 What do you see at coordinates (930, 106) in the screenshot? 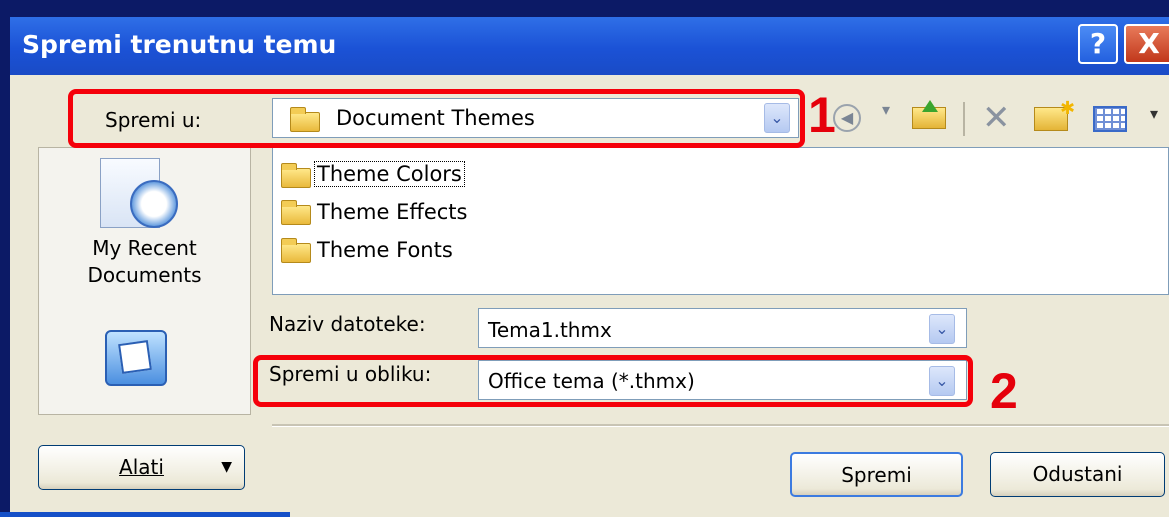
I see `up-arrow-icon` at bounding box center [930, 106].